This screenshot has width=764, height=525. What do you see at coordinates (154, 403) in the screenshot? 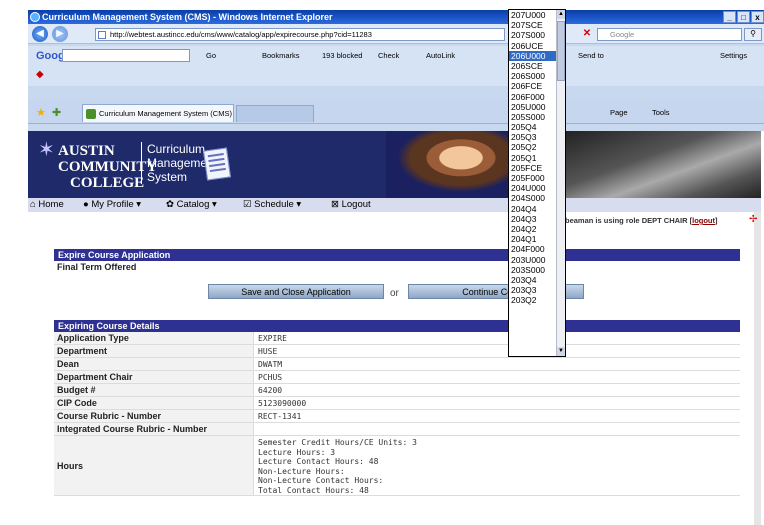
I see `detail-label: CIP Code` at bounding box center [154, 403].